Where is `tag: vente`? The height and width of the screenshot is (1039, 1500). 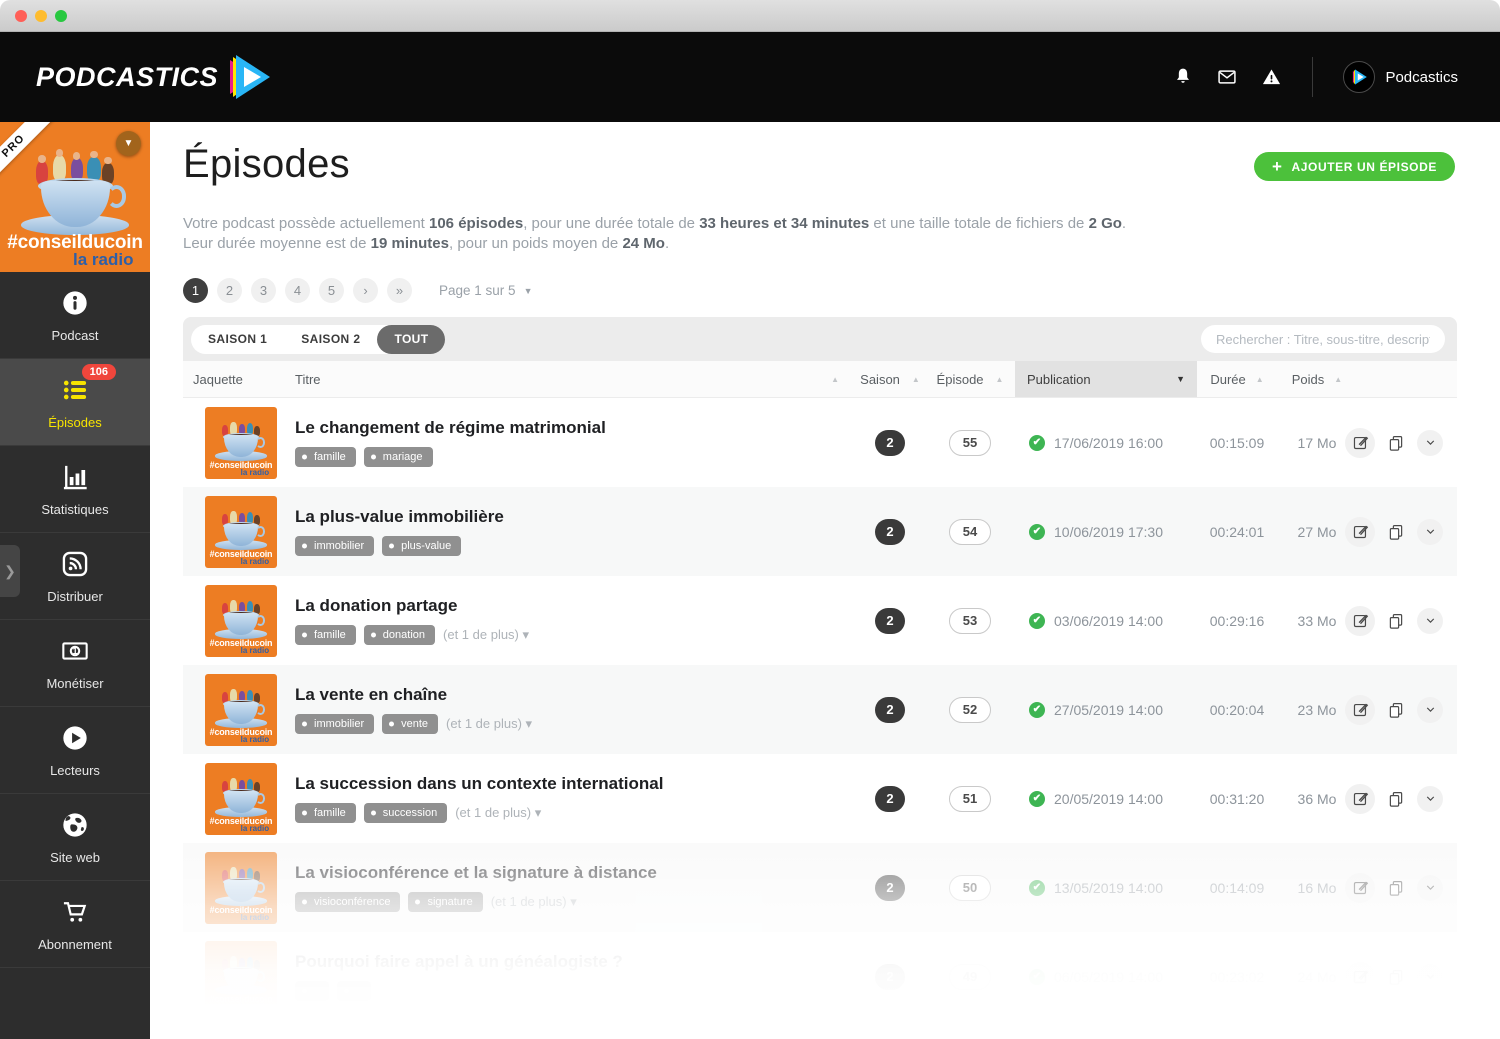 tag: vente is located at coordinates (410, 724).